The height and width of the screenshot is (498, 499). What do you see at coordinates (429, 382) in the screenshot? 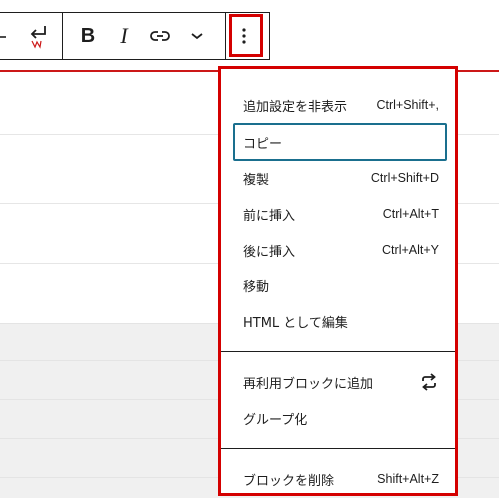
I see `reusable-icon` at bounding box center [429, 382].